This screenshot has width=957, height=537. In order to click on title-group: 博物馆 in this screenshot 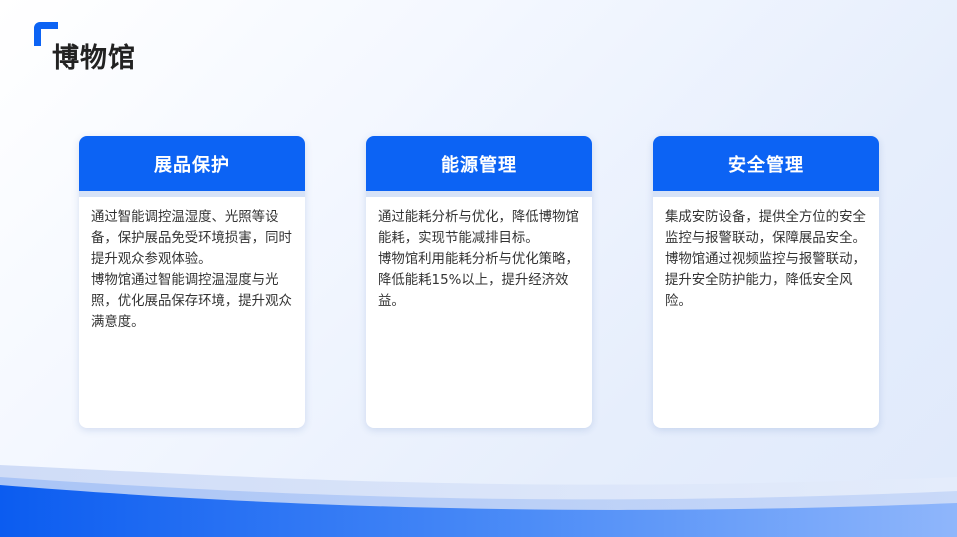, I will do `click(104, 48)`.